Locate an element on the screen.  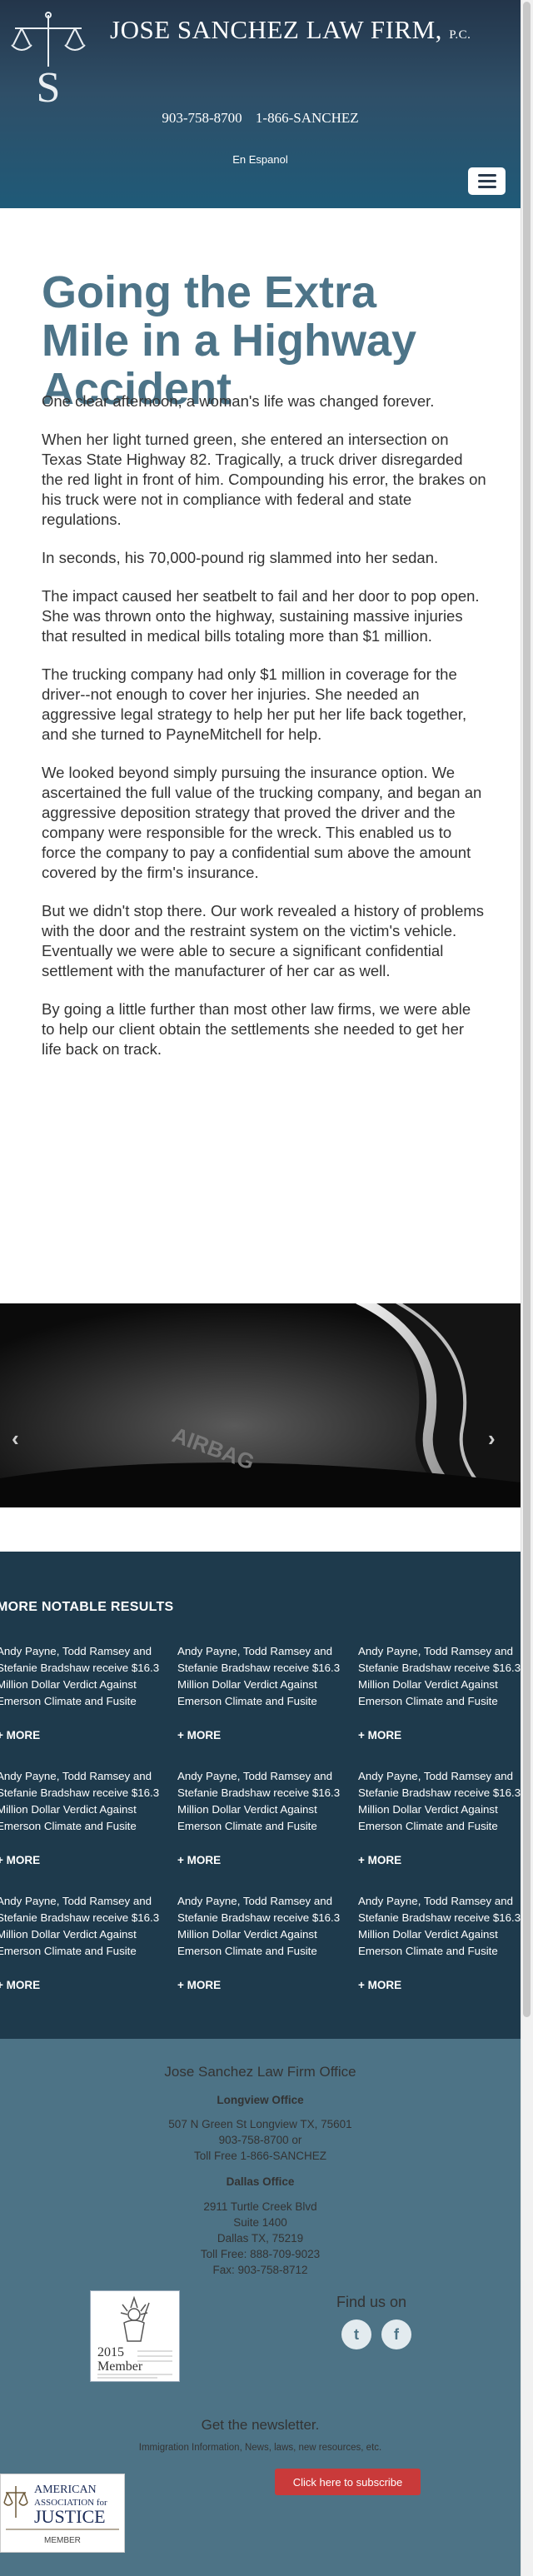
phone-link-toll-free: 1-866-SANCHEZ is located at coordinates (307, 118).